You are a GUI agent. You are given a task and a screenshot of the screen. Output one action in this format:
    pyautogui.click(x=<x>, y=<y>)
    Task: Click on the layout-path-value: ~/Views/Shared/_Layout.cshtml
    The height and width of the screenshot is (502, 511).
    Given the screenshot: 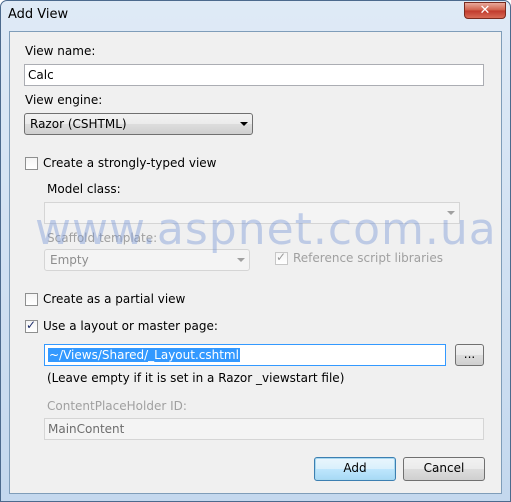 What is the action you would take?
    pyautogui.click(x=144, y=355)
    